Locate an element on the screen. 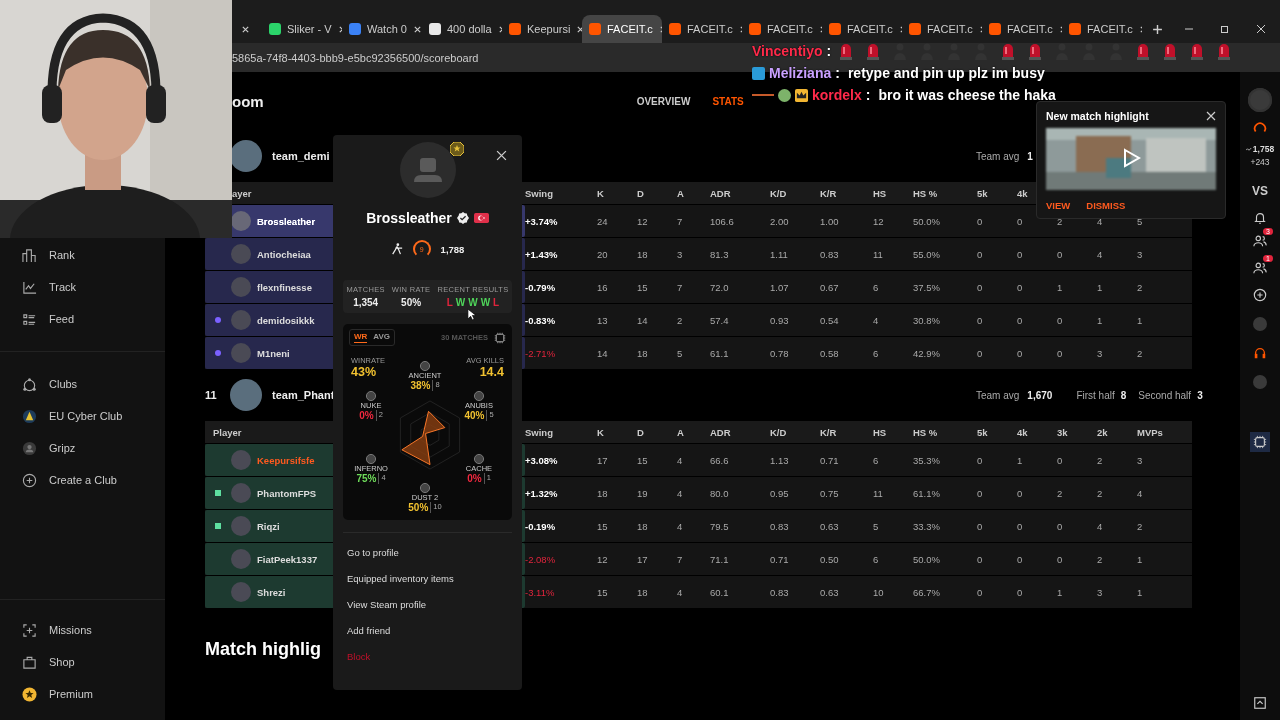 This screenshot has height=720, width=1280. page-tab: OVERVIEW is located at coordinates (663, 101).